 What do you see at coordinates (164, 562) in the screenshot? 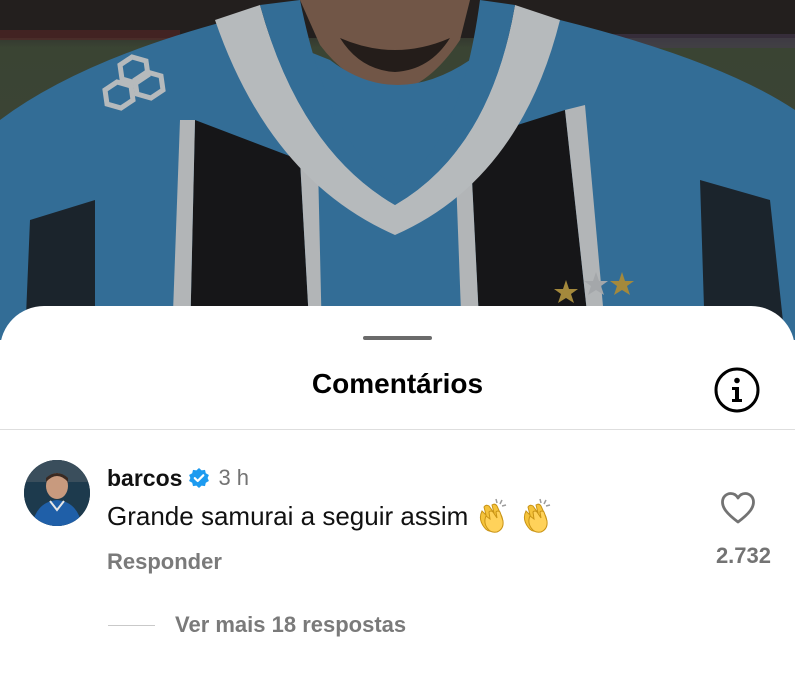
I see `reply-button: Responder` at bounding box center [164, 562].